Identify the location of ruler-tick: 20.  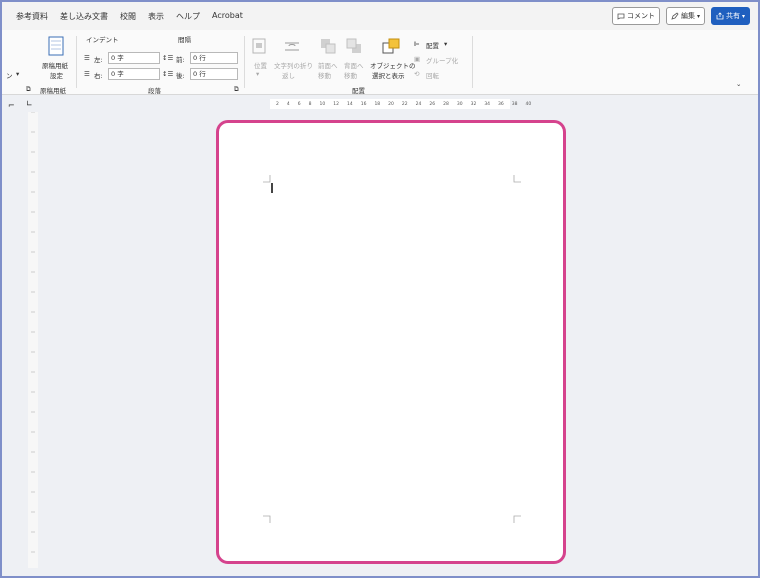
(391, 104).